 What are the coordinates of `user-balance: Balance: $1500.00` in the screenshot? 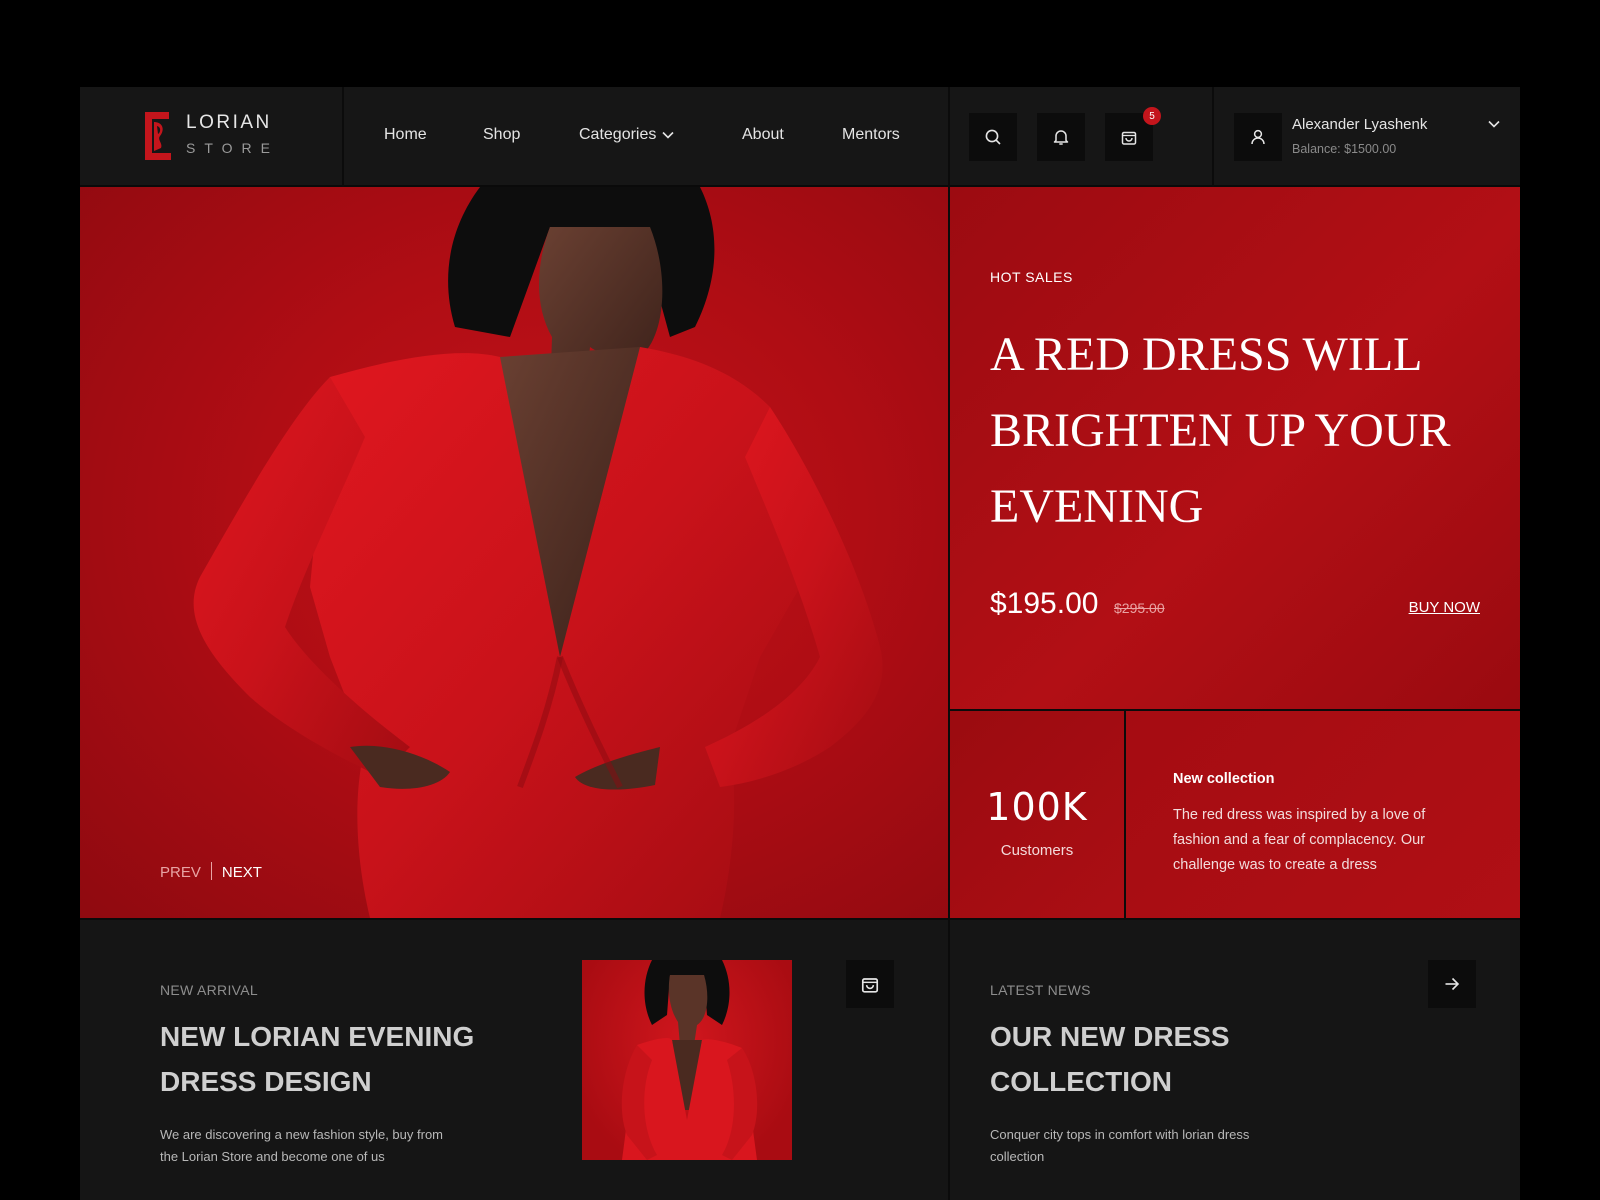 It's located at (1344, 149).